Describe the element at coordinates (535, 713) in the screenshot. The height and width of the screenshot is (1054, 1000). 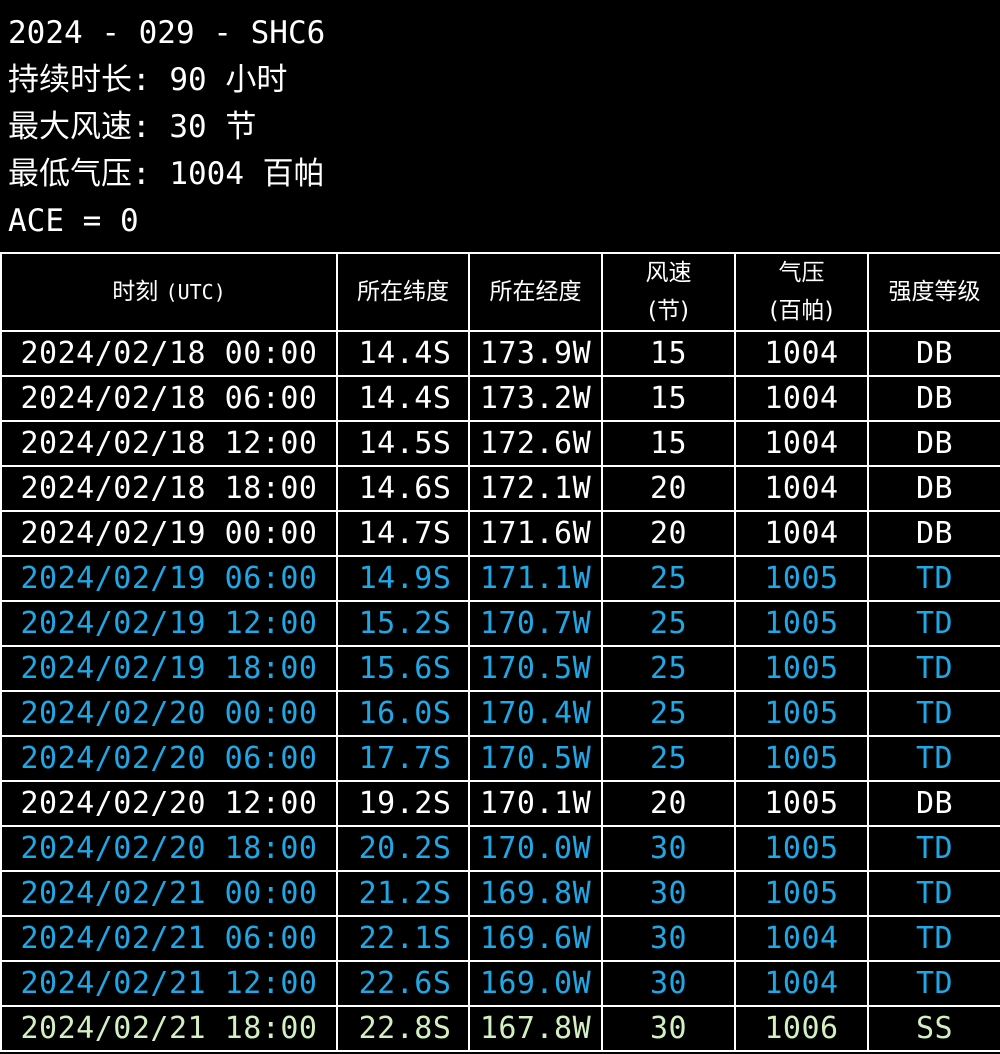
I see `cell-longitude: 170.4W` at that location.